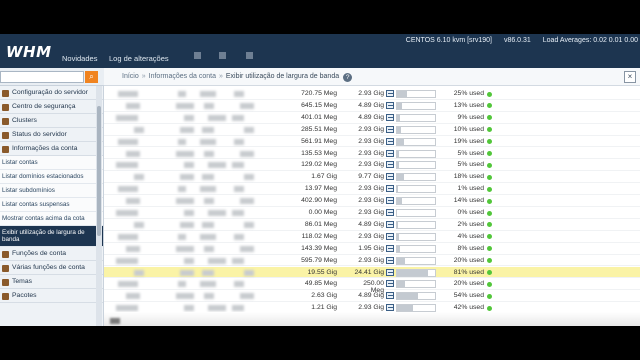 This screenshot has height=360, width=640. I want to click on table-row: 2.63 Gig 4.89 Gig 54% used, so click(372, 296).